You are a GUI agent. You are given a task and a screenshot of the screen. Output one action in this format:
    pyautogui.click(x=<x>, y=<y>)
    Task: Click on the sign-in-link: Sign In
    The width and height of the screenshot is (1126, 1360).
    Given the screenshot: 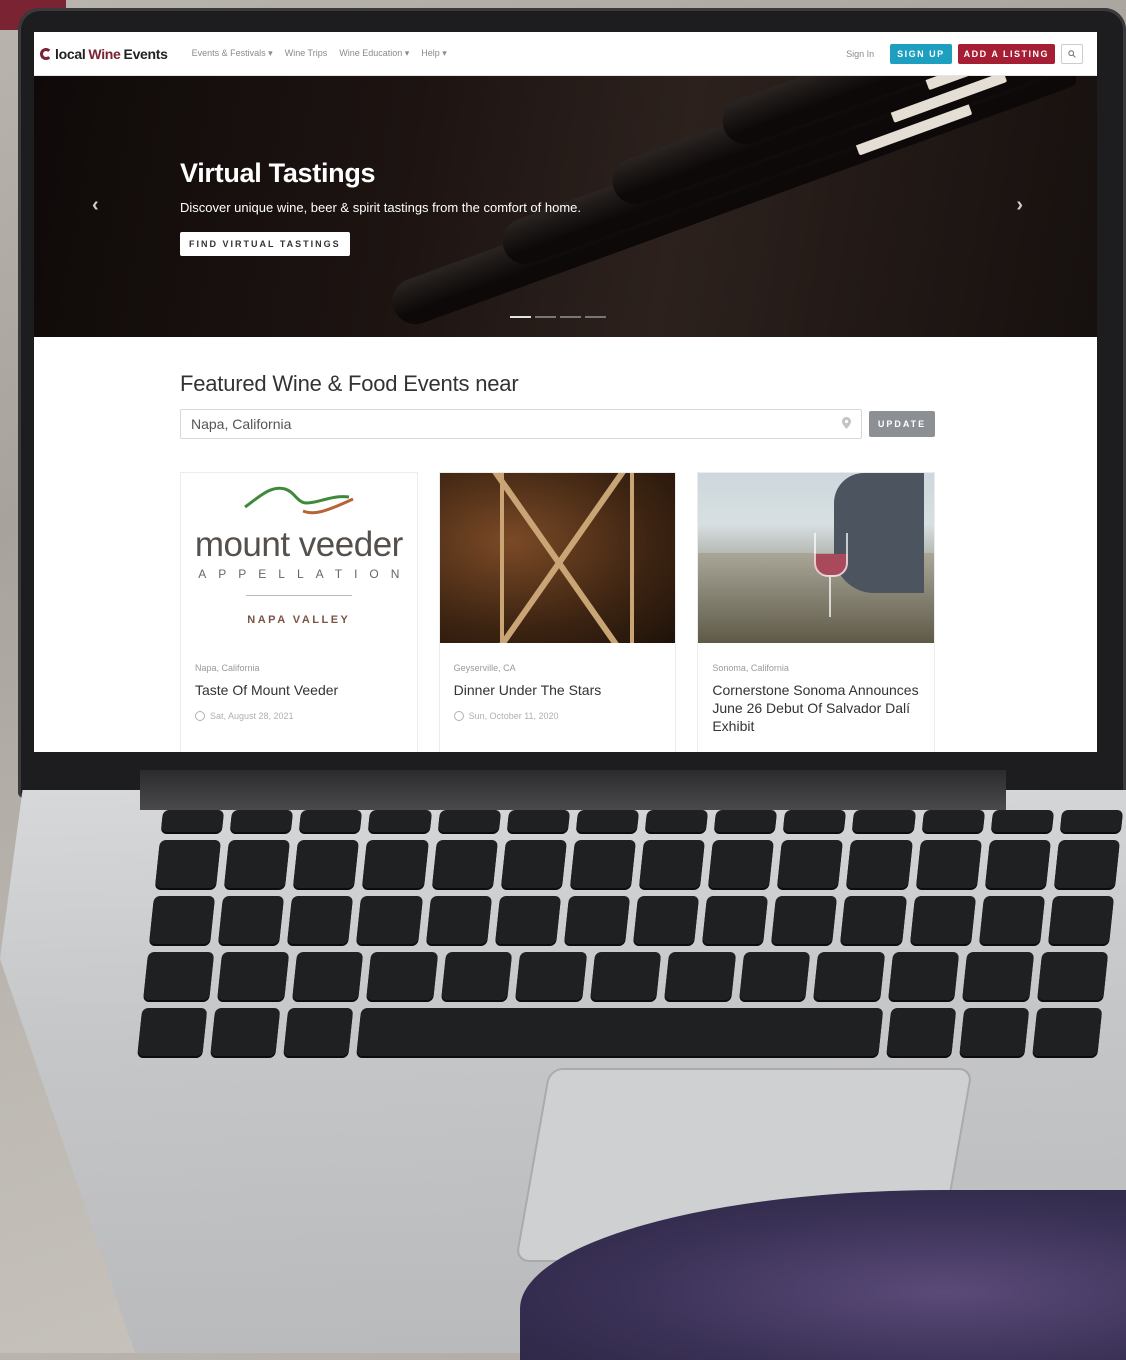 What is the action you would take?
    pyautogui.click(x=860, y=54)
    